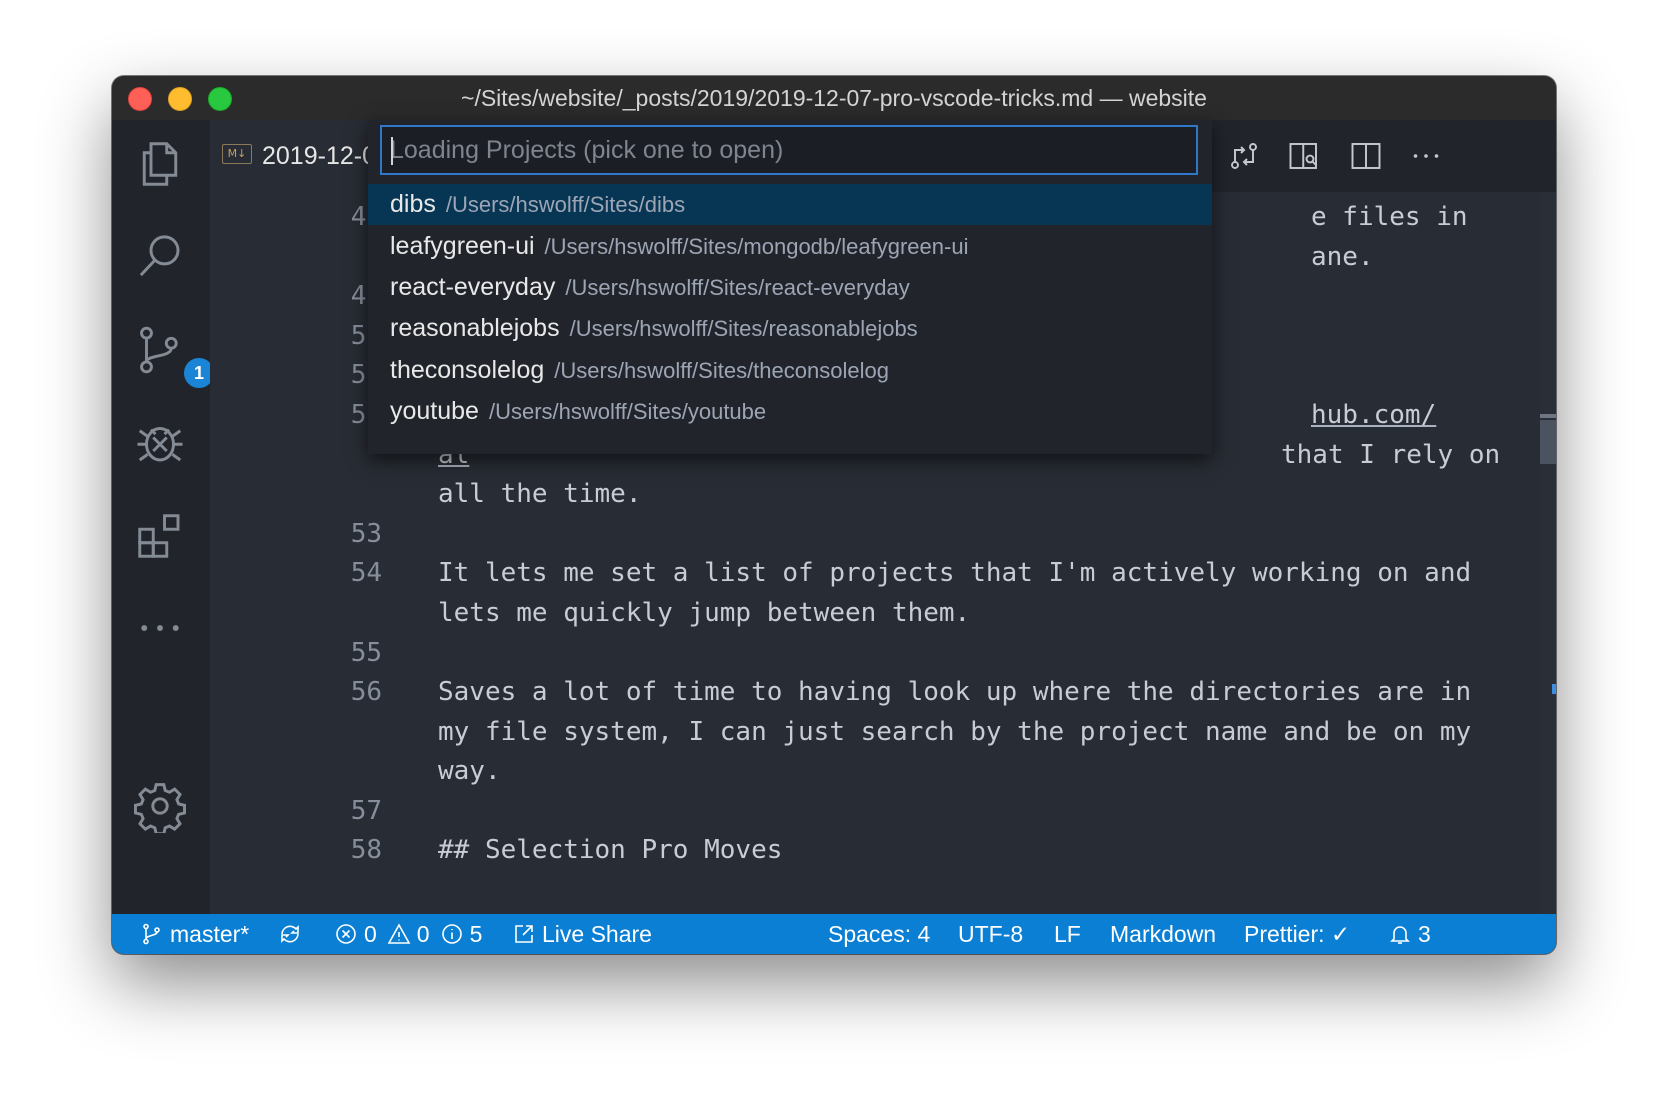 This screenshot has height=1100, width=1664. I want to click on project-name: reasonablejobs, so click(475, 328).